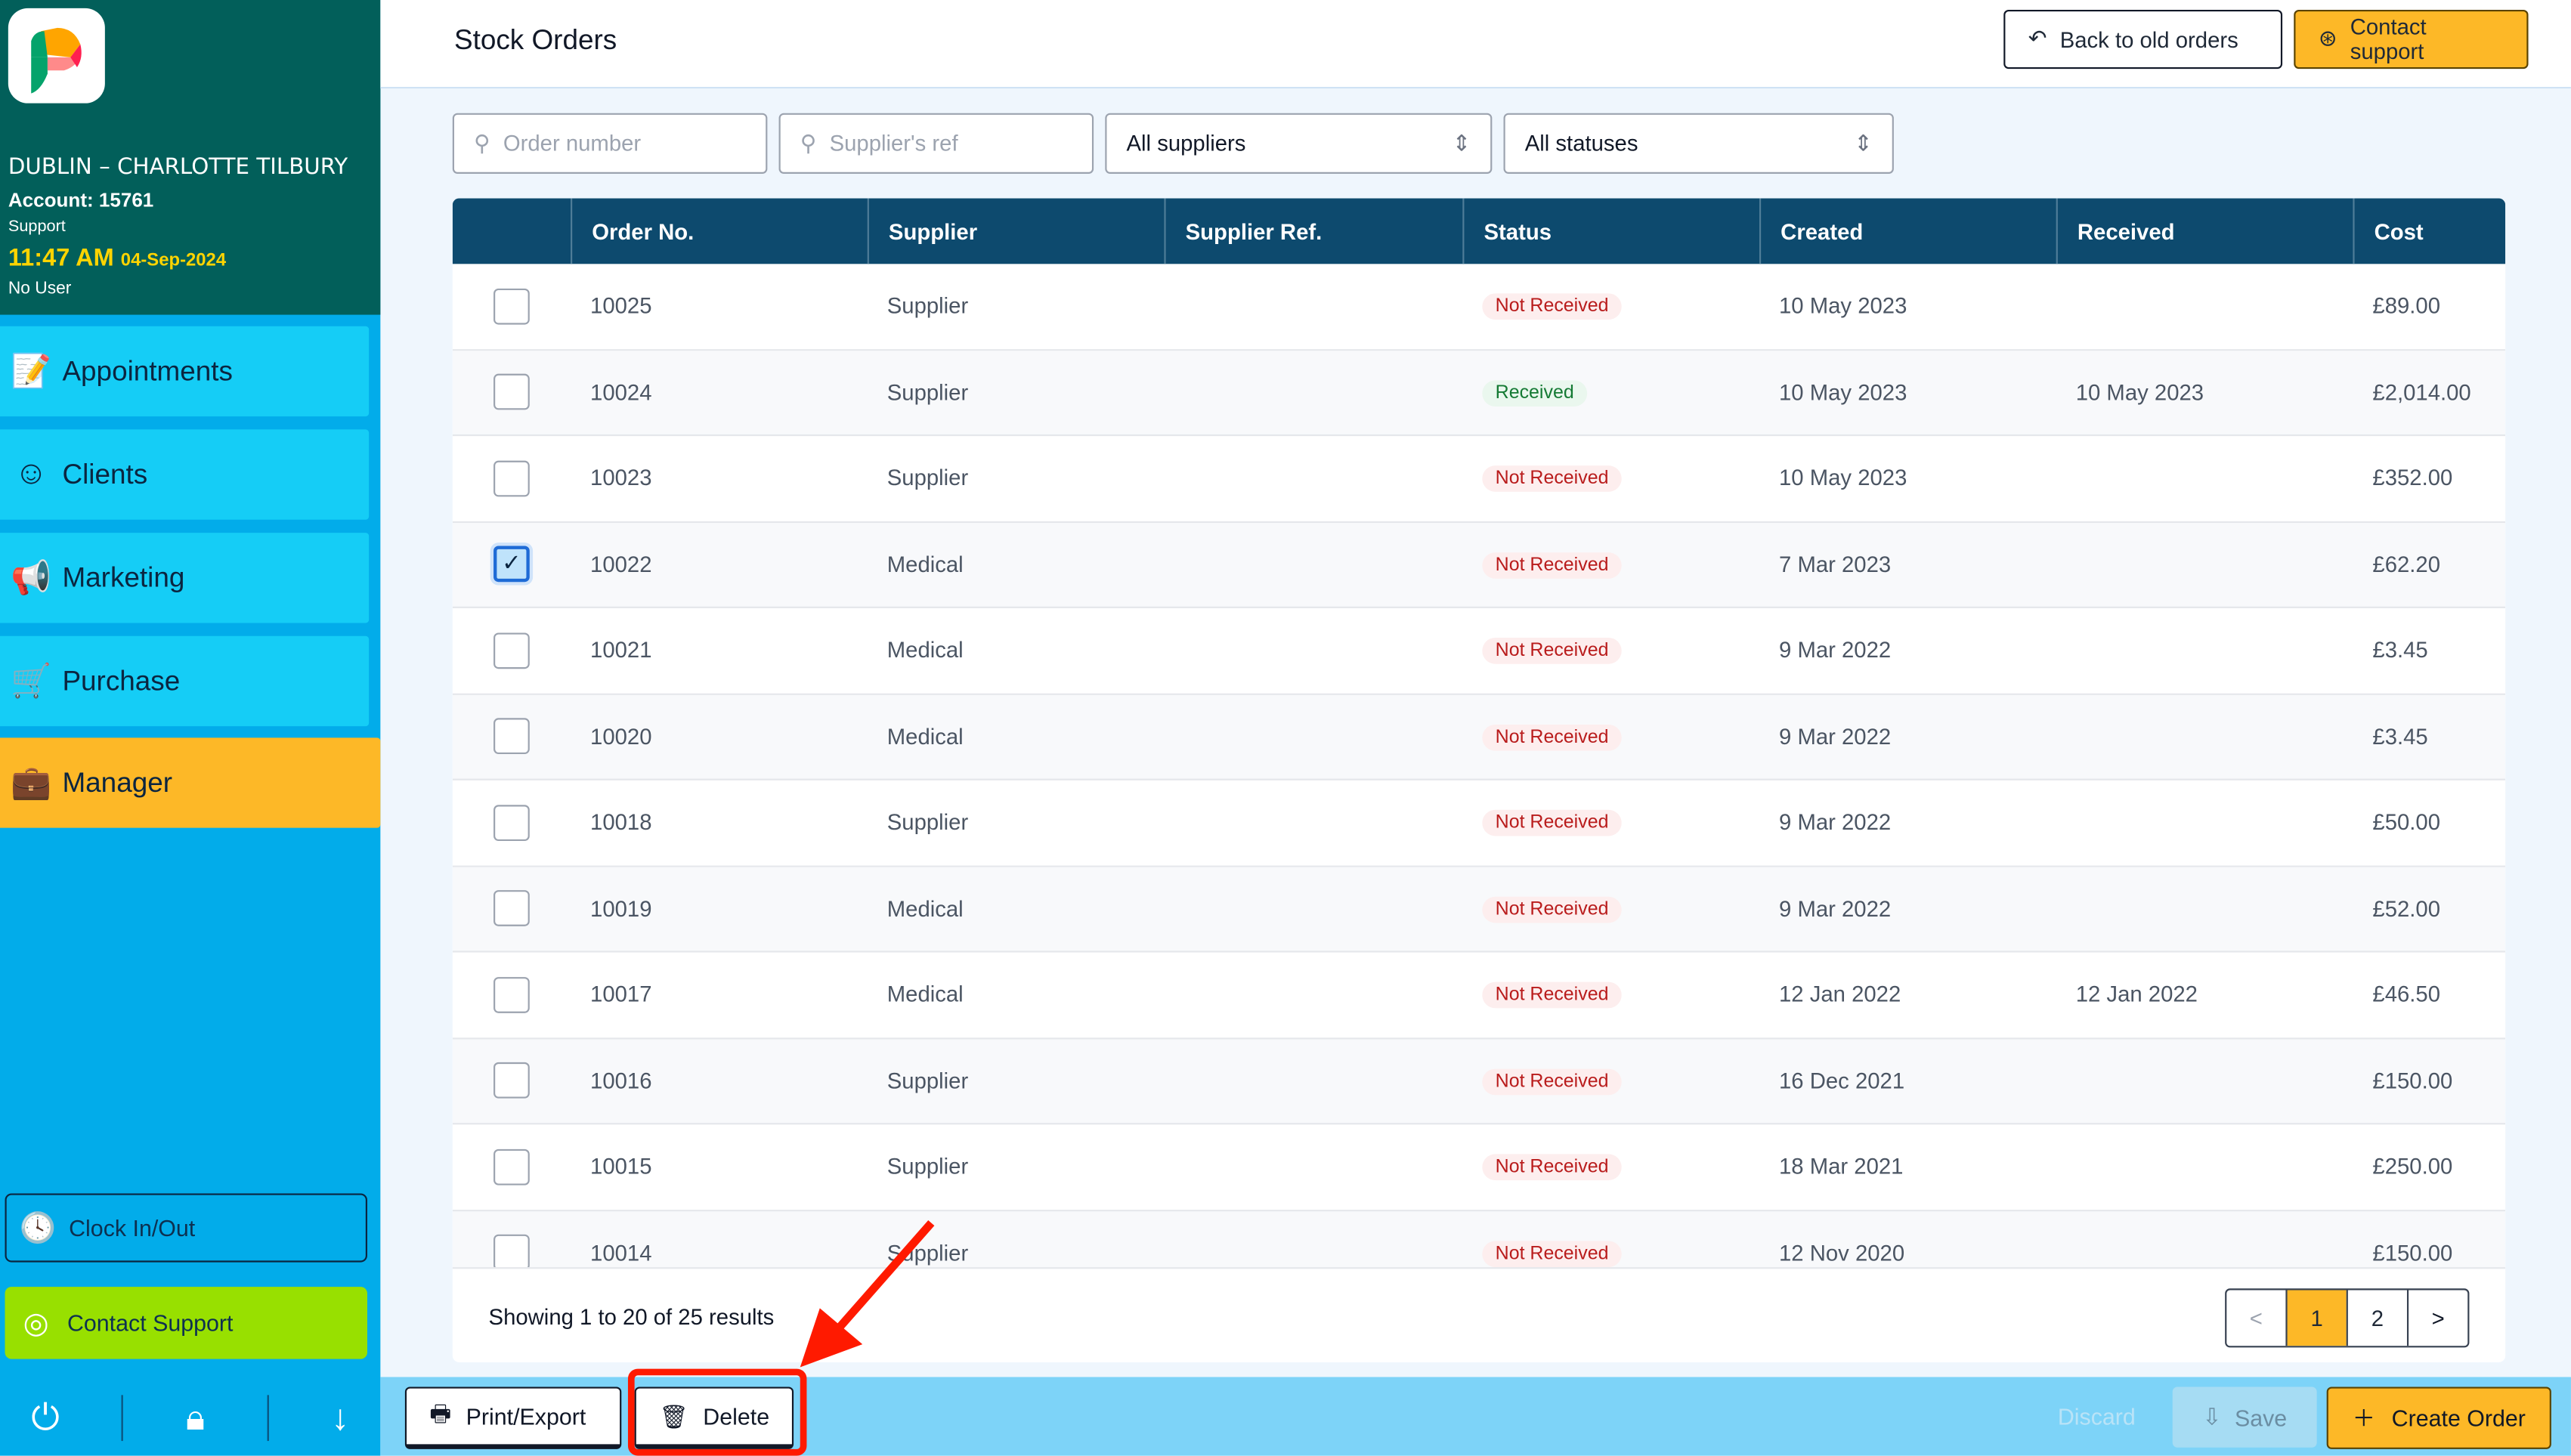 The image size is (2571, 1456). What do you see at coordinates (720, 908) in the screenshot?
I see `order-number: 10019` at bounding box center [720, 908].